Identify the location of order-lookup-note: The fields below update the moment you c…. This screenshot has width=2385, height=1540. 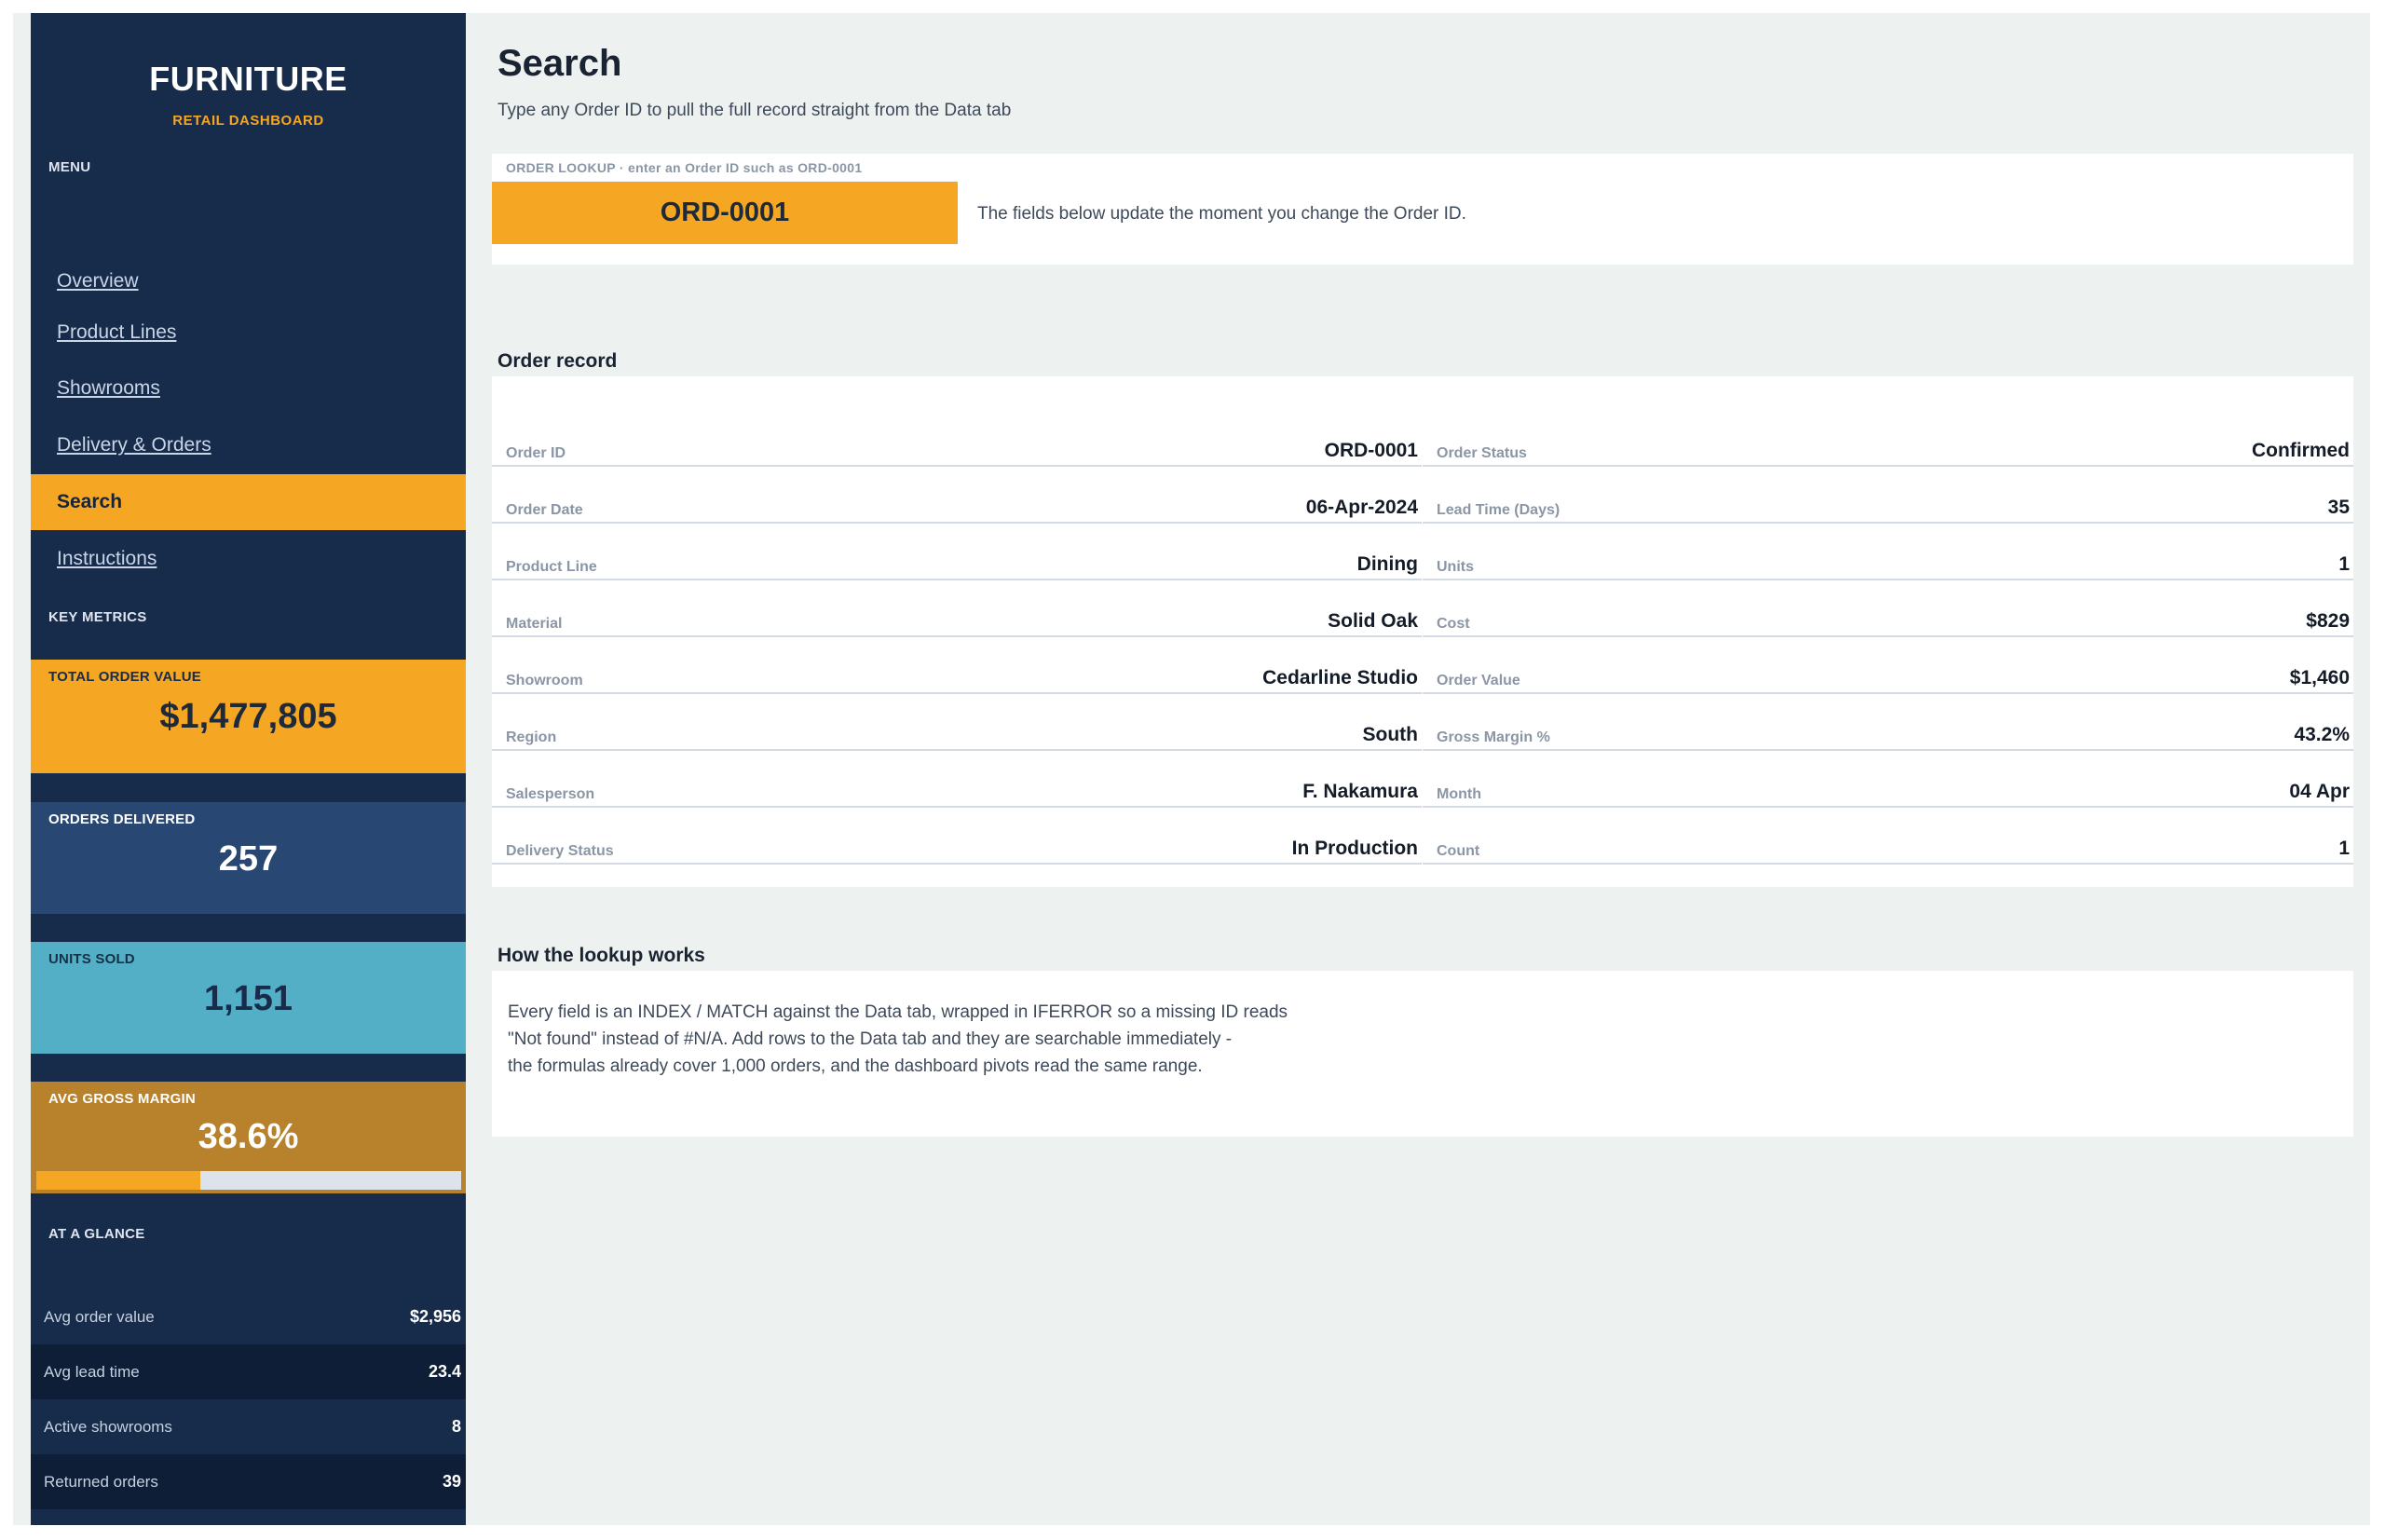
(1221, 214).